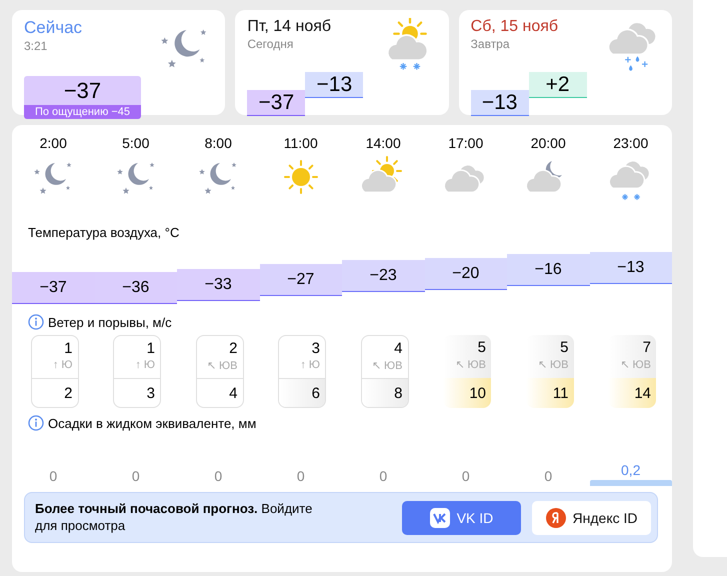 The image size is (727, 576). I want to click on temperature-bar: −36, so click(135, 288).